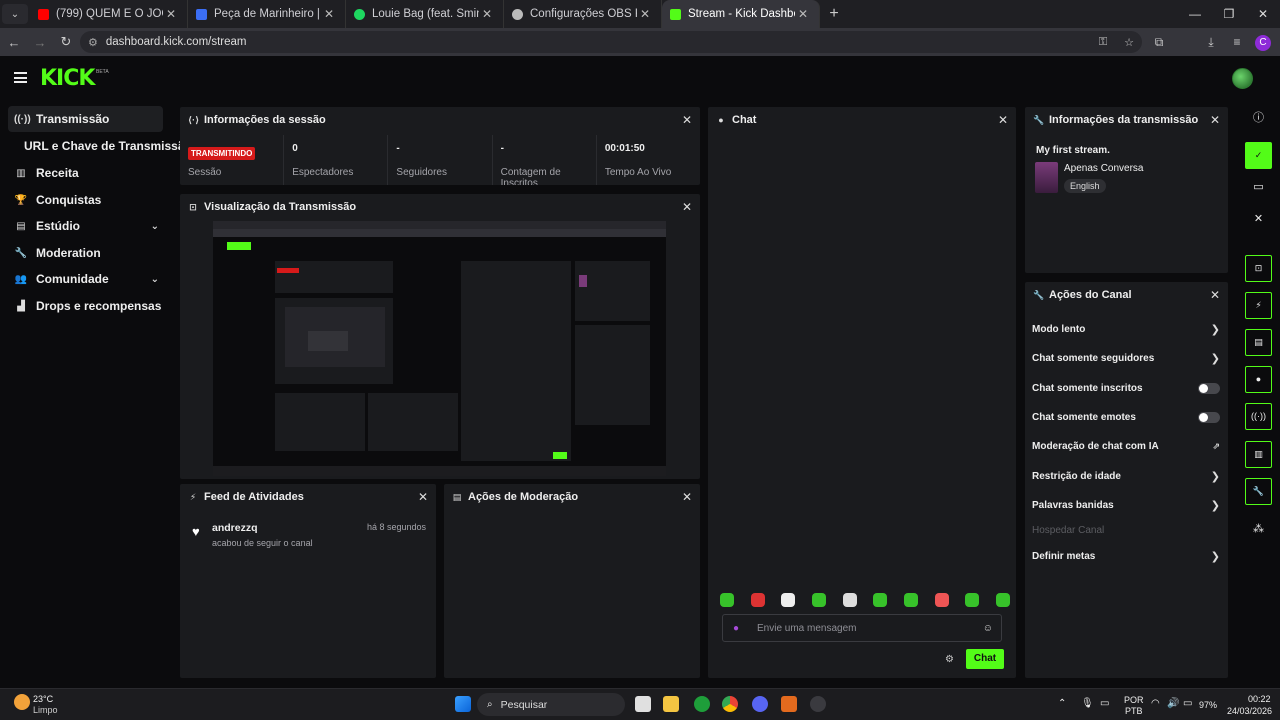 This screenshot has width=1280, height=720. I want to click on obs-icon, so click(818, 704).